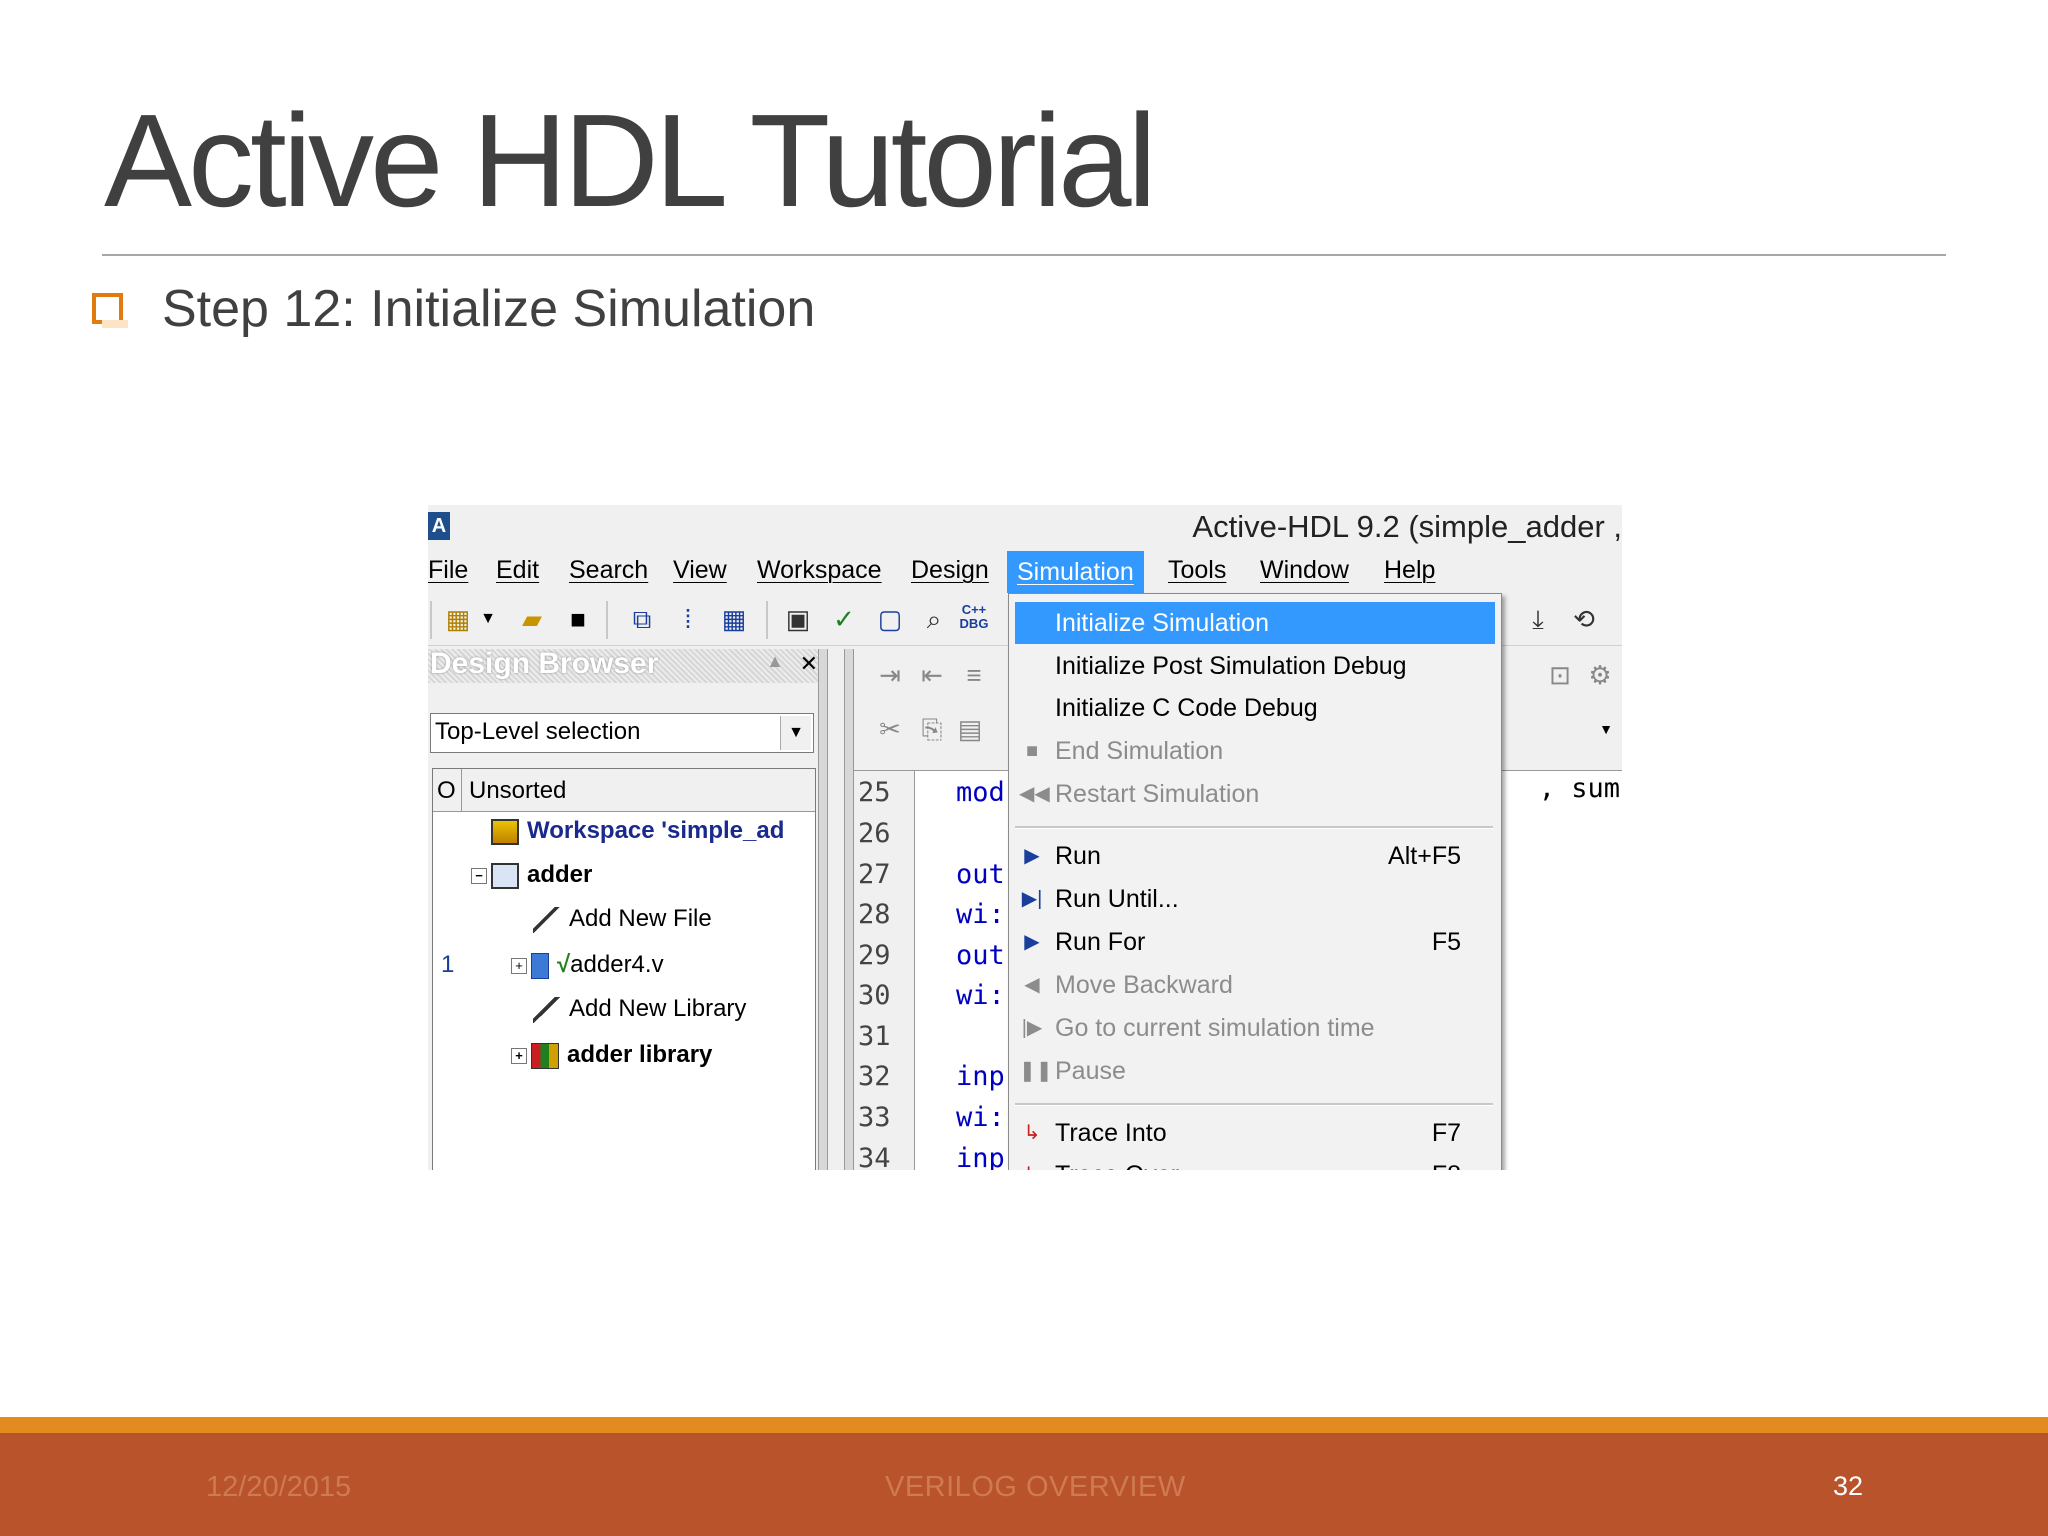 The width and height of the screenshot is (2048, 1536). I want to click on line-number: 29, so click(874, 955).